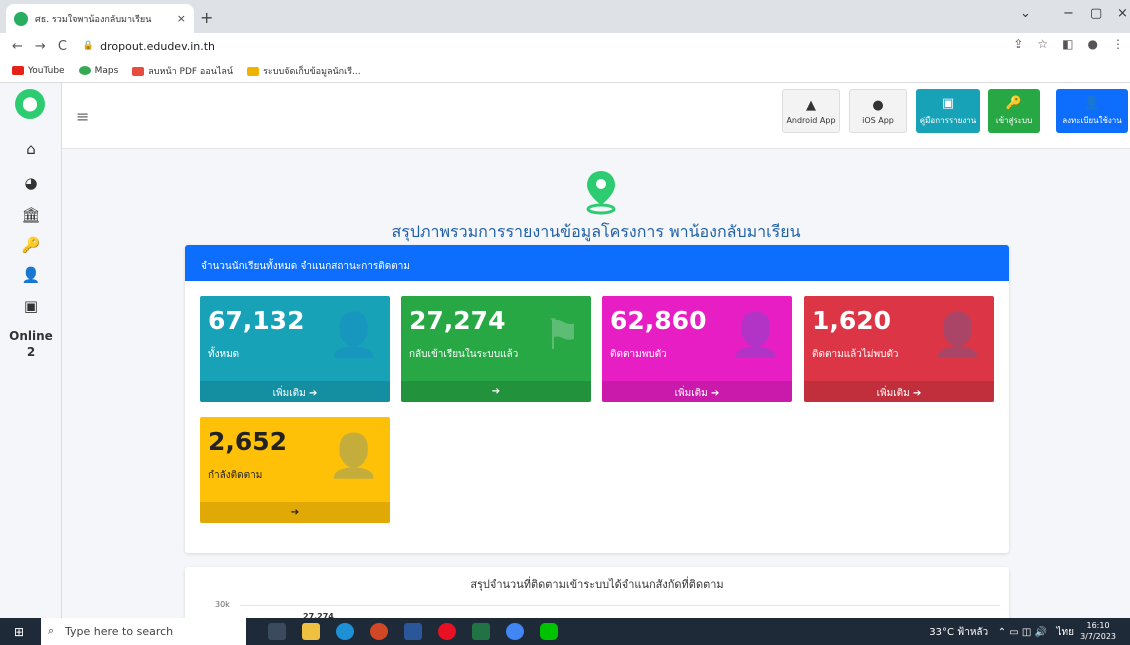 This screenshot has width=1130, height=645. What do you see at coordinates (182, 71) in the screenshot?
I see `bookmark-pdf: ลบหน้า PDF ออนไลน์` at bounding box center [182, 71].